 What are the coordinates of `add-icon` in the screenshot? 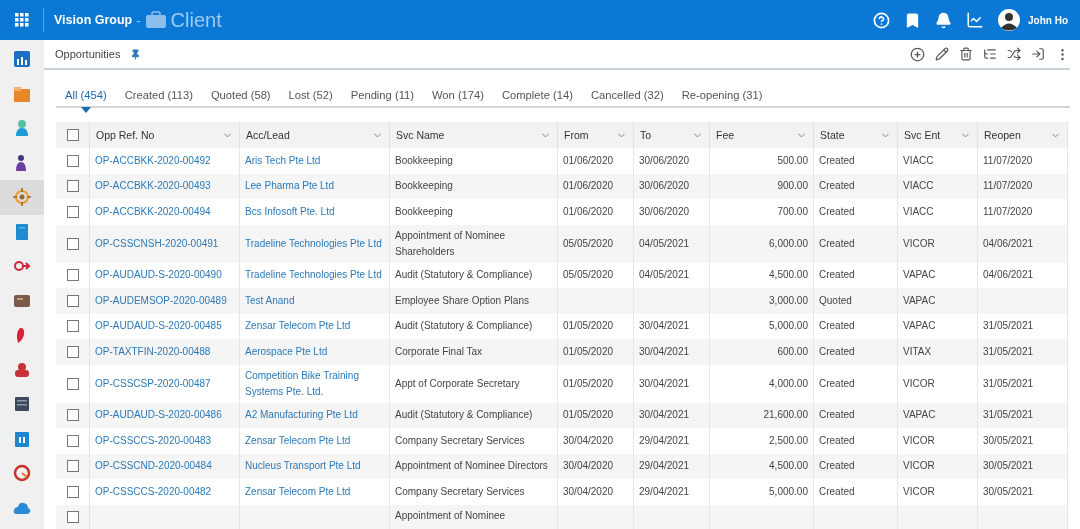 It's located at (917, 54).